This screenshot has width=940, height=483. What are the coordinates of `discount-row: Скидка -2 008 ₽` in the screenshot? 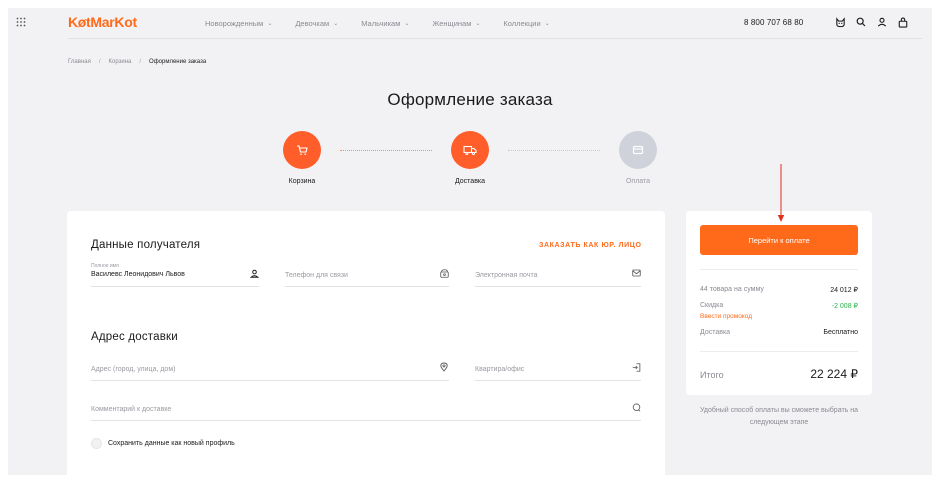 It's located at (779, 306).